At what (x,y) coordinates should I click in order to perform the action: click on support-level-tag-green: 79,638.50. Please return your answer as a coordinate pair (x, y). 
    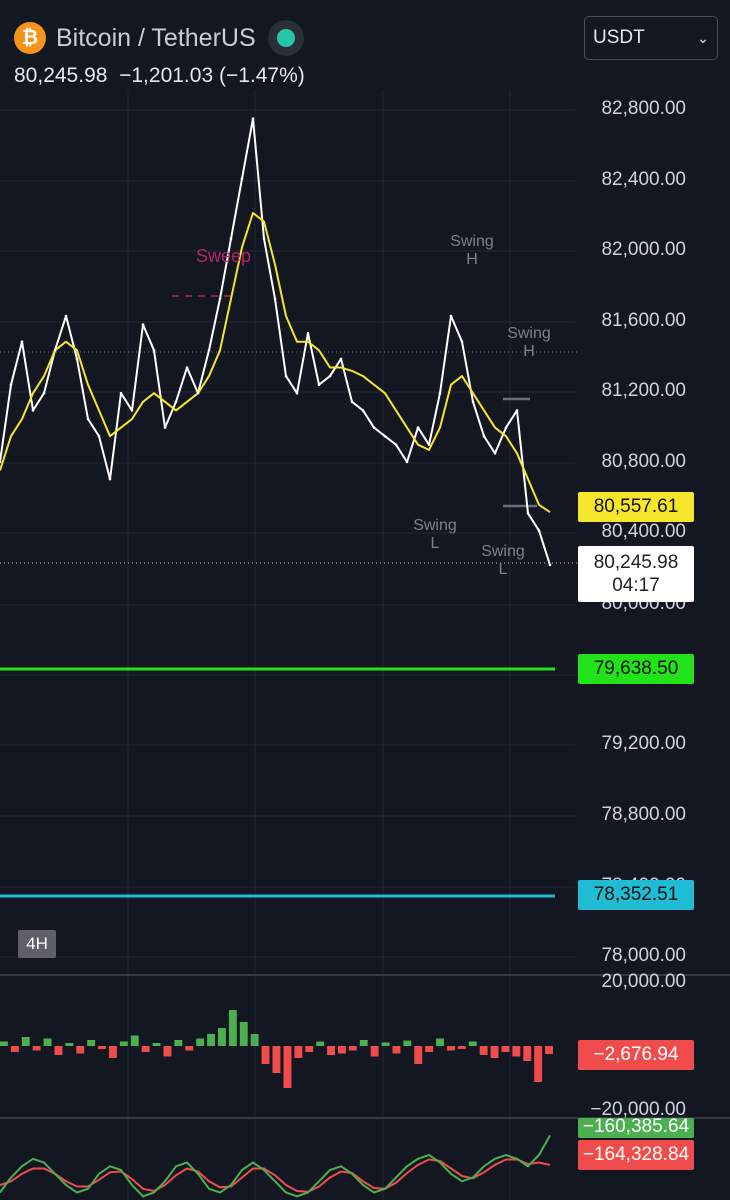
    Looking at the image, I should click on (636, 669).